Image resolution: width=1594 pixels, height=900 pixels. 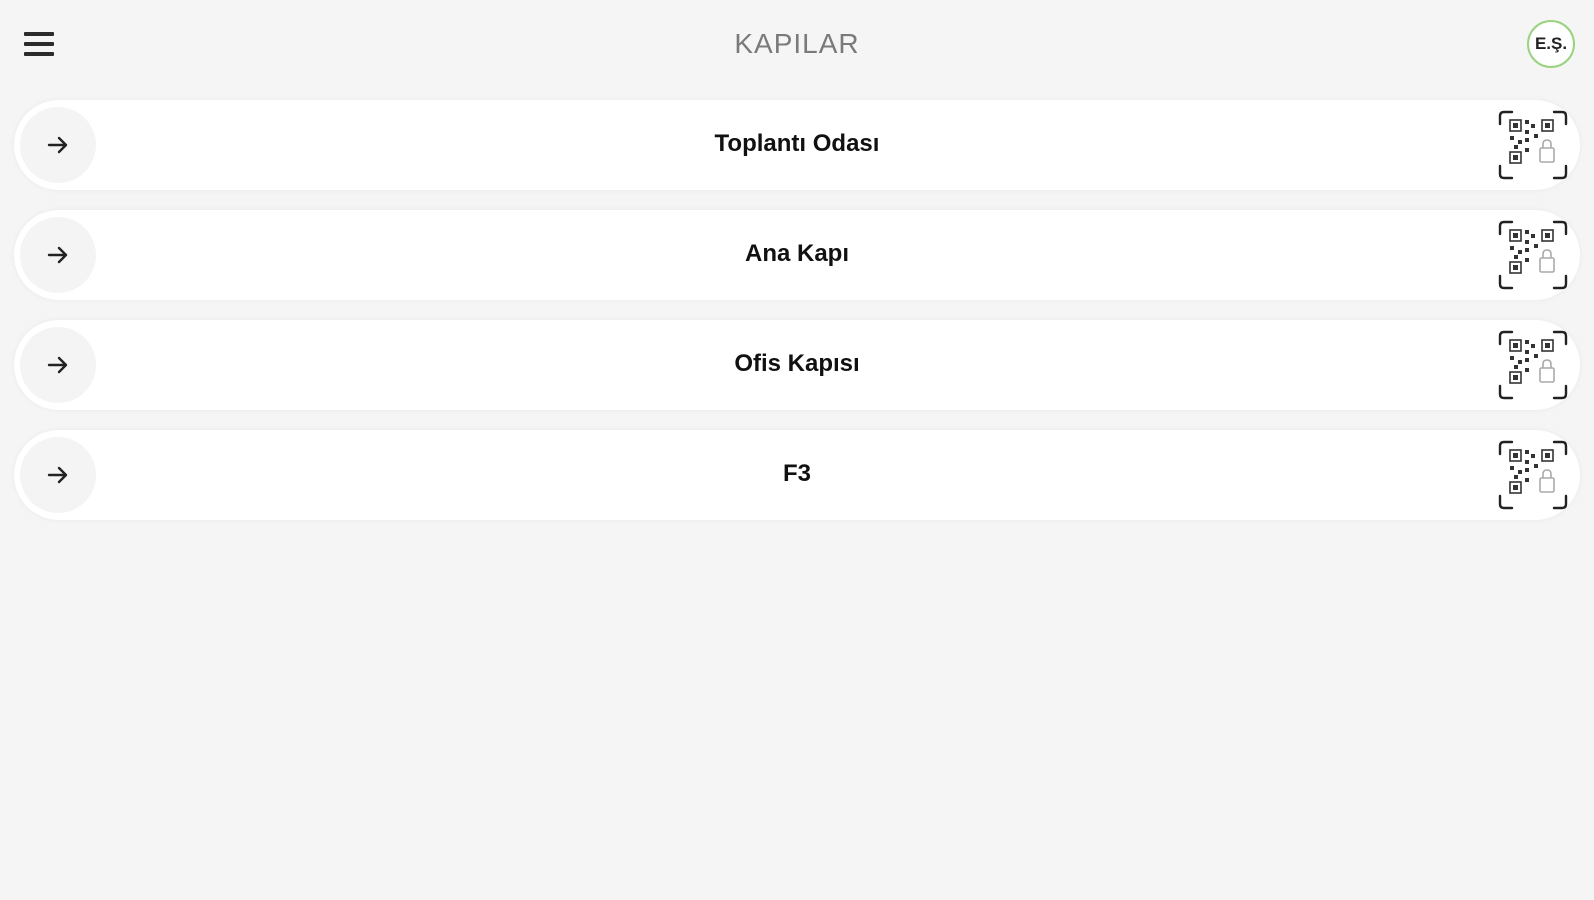 I want to click on door-list-item: Toplantı Odası, so click(x=797, y=145).